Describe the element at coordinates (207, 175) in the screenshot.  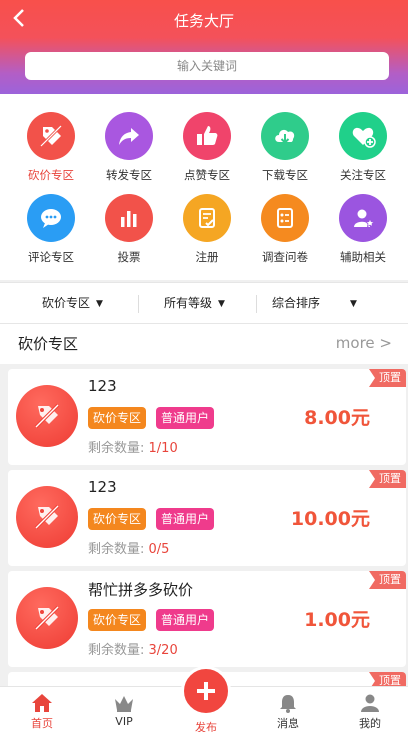
I see `category-label: 点赞专区` at that location.